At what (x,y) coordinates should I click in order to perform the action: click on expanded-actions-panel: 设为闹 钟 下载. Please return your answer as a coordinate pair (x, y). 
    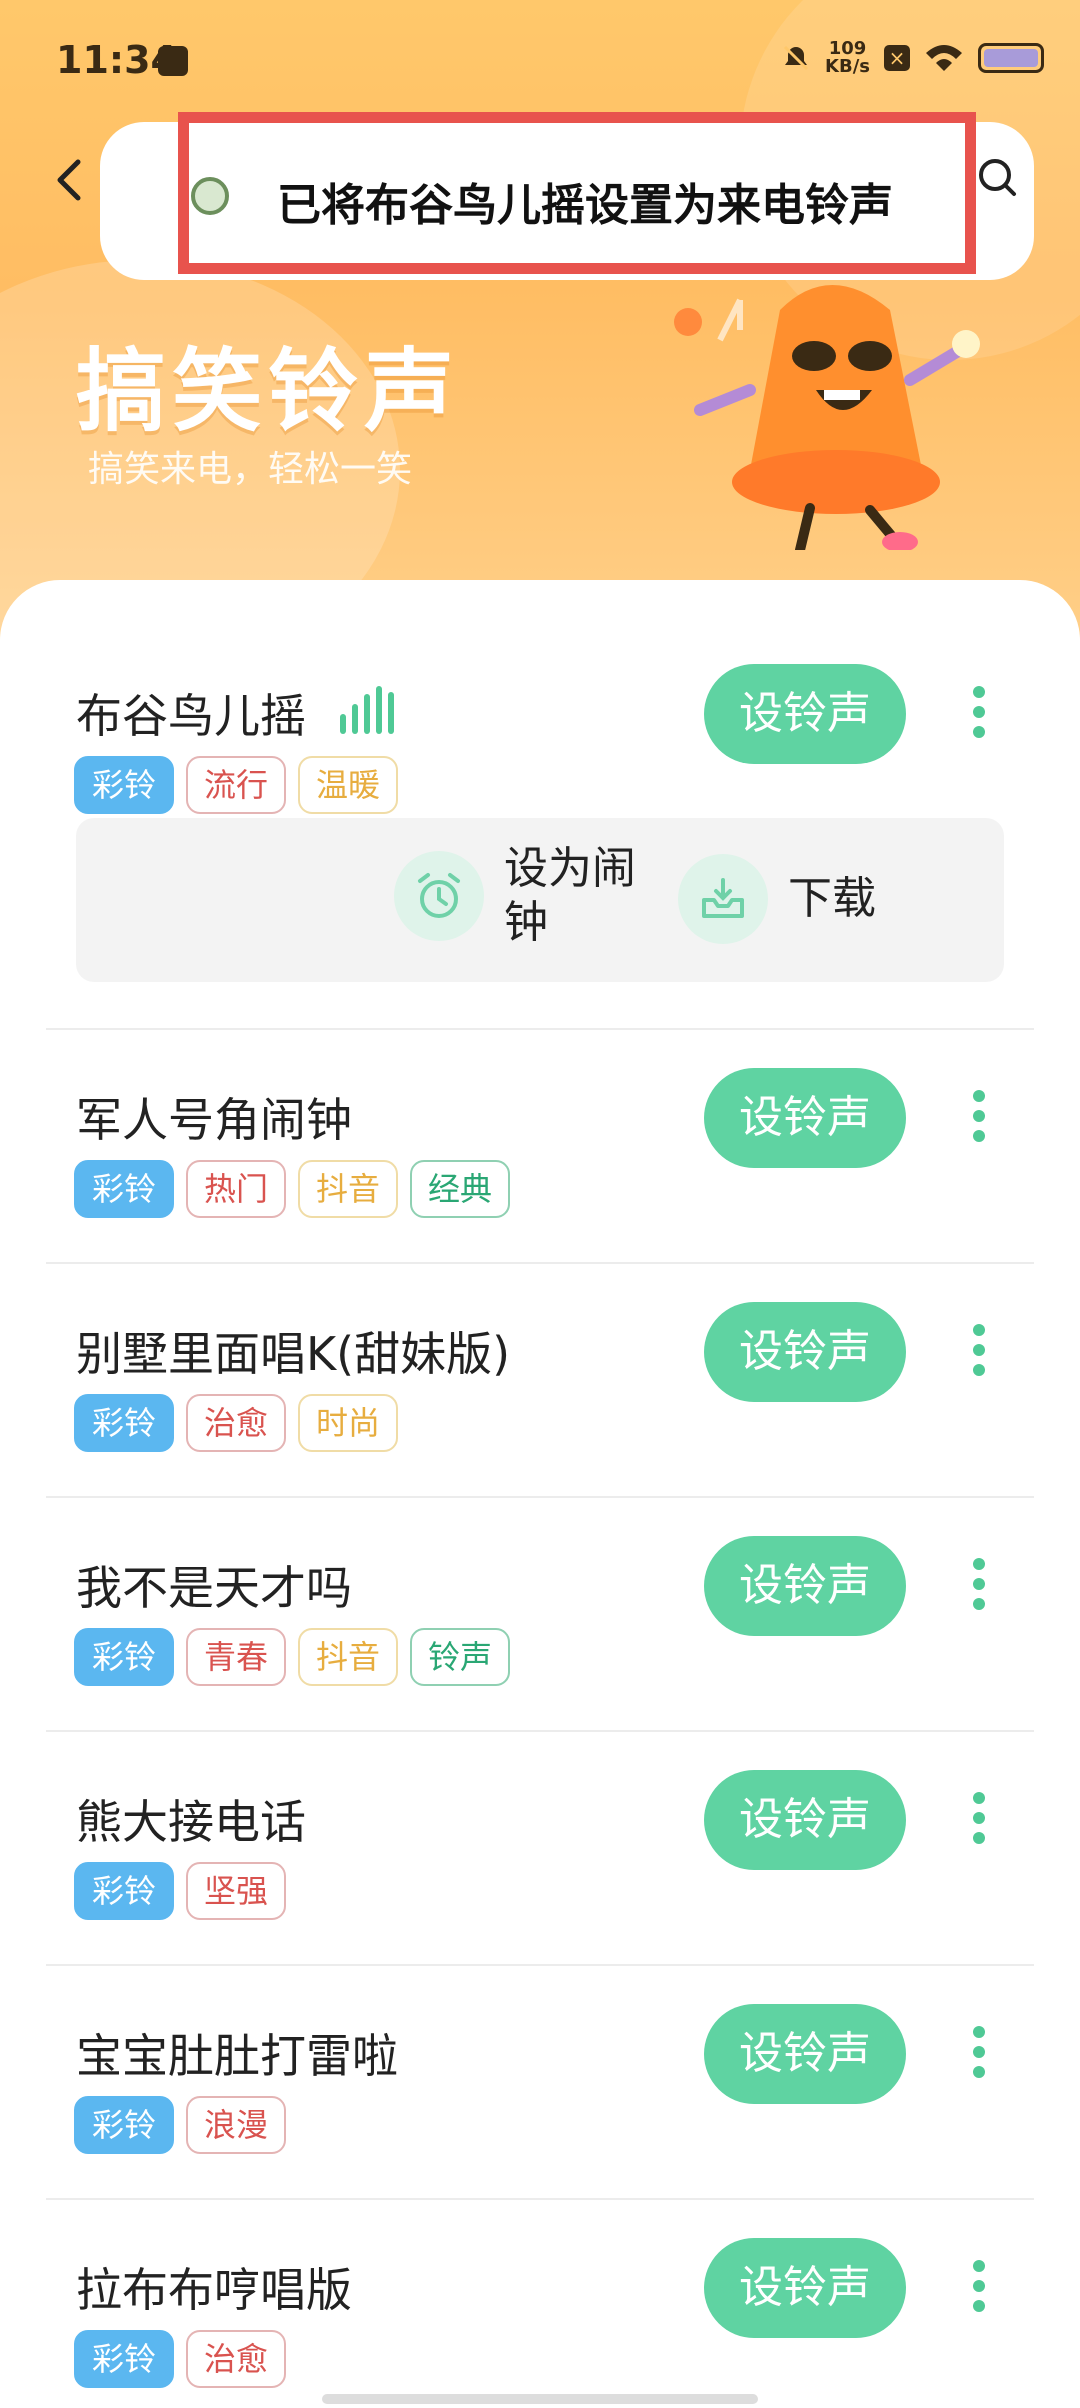
    Looking at the image, I should click on (540, 900).